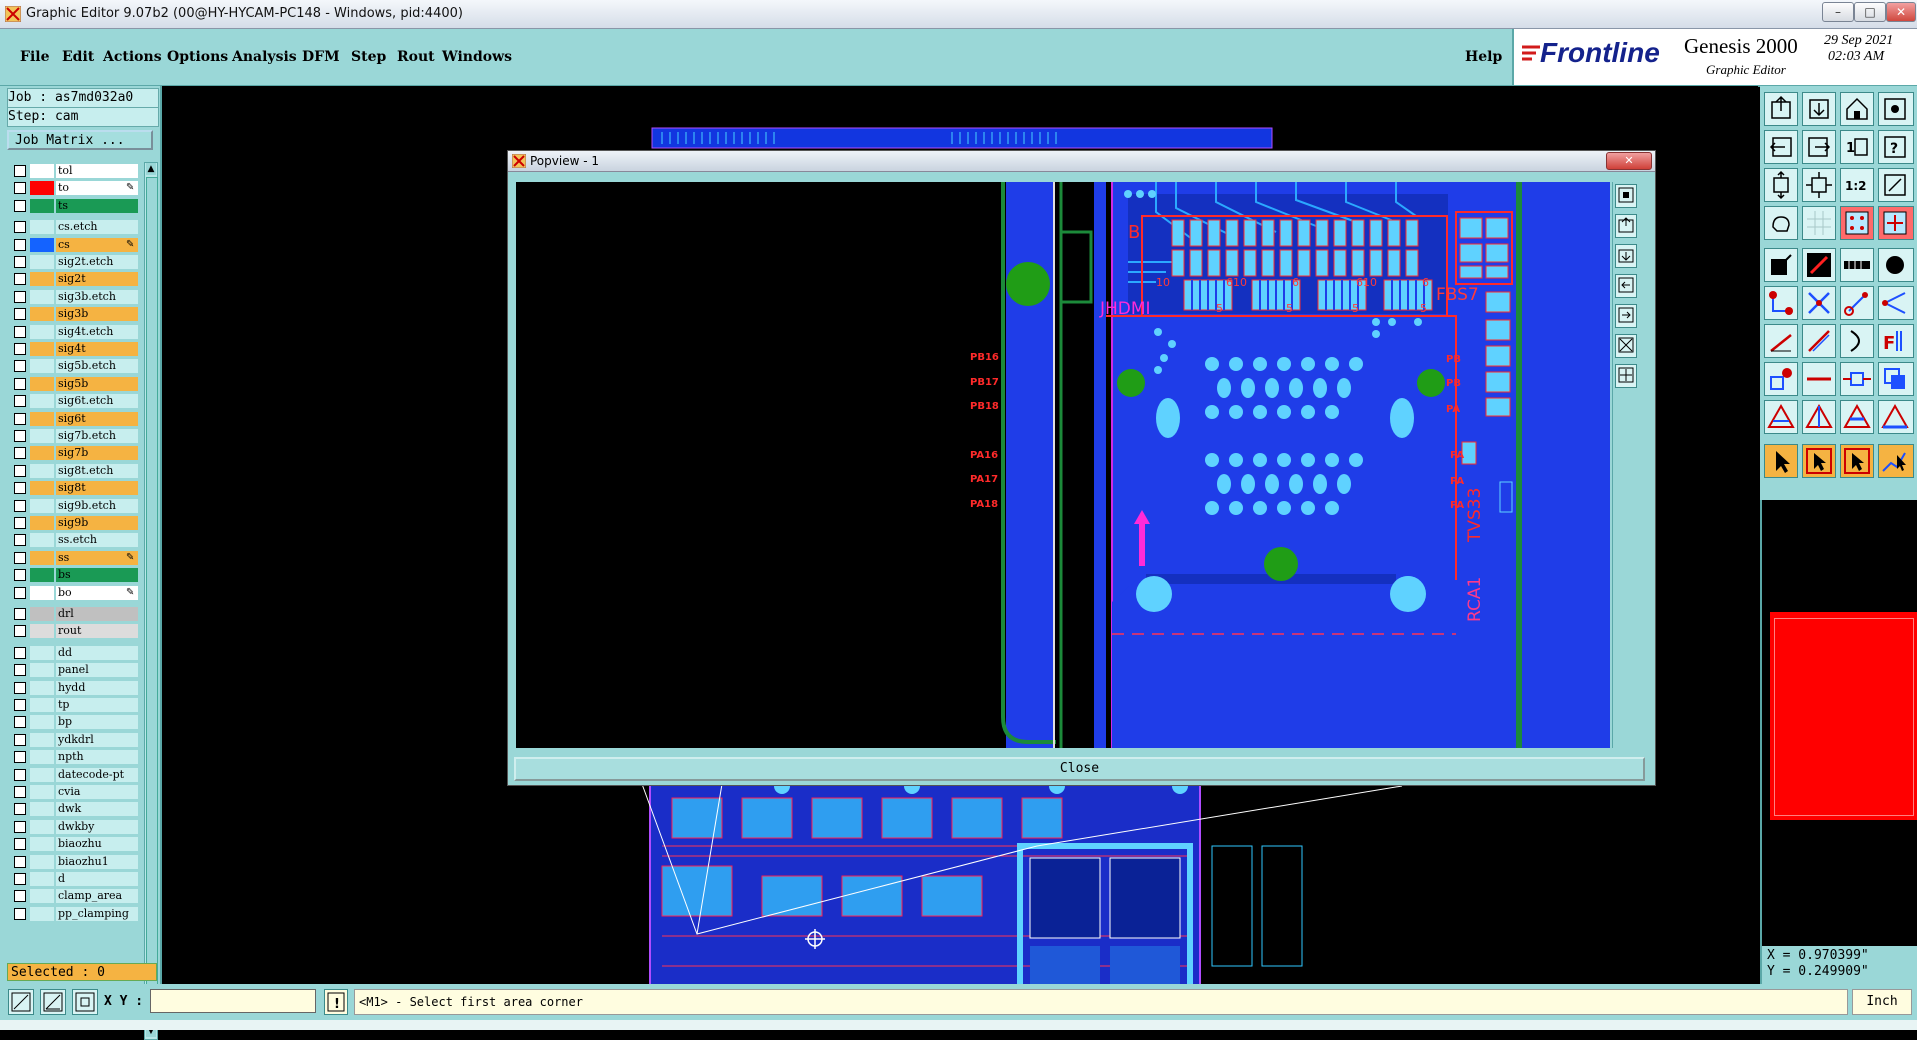 The height and width of the screenshot is (1040, 1917). I want to click on layer-row-tol: tol, so click(74, 171).